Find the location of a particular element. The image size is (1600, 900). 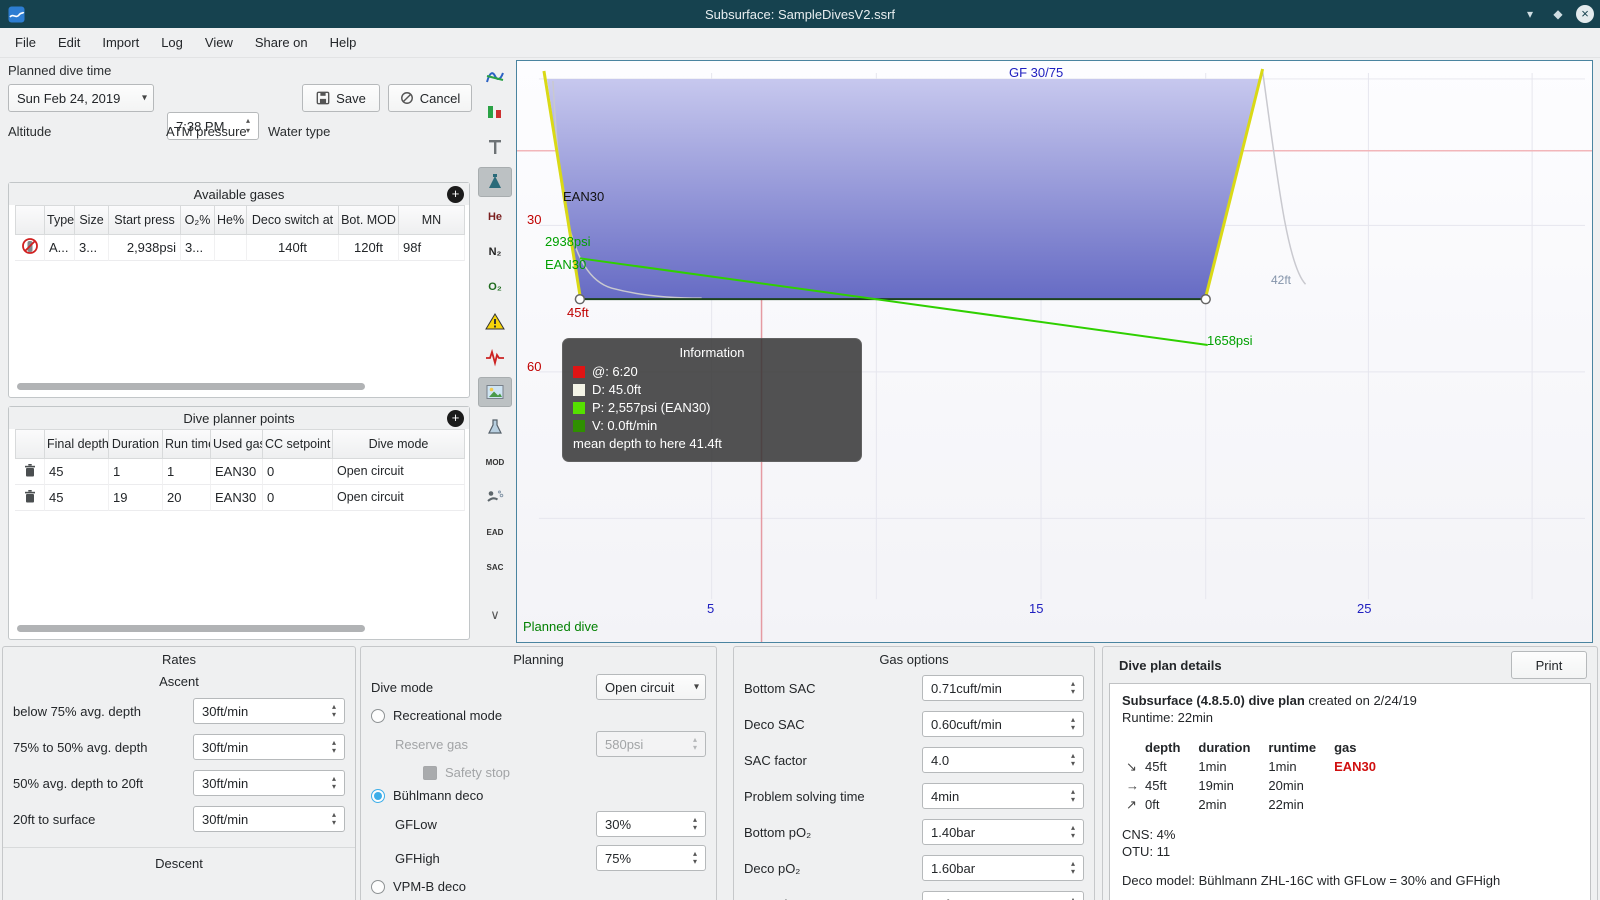

problem-solving-time-spinner: 4min ▴ ▾ is located at coordinates (1003, 796).